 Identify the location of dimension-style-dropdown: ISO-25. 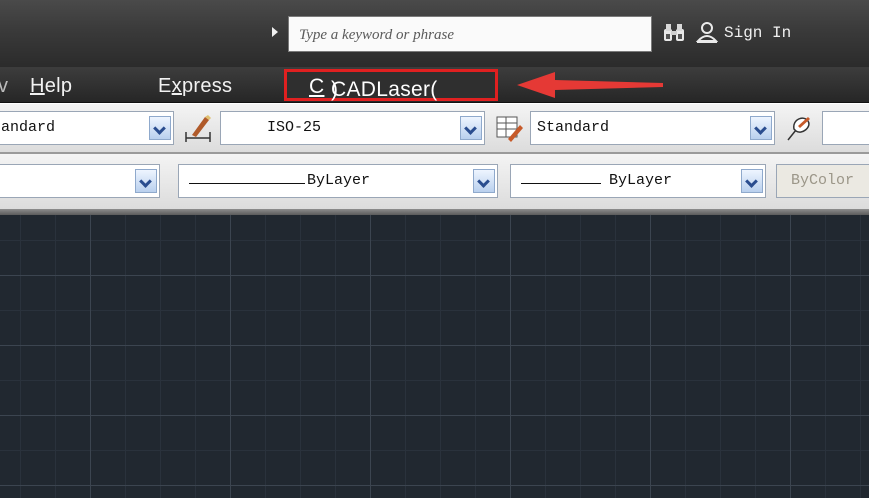
(352, 128).